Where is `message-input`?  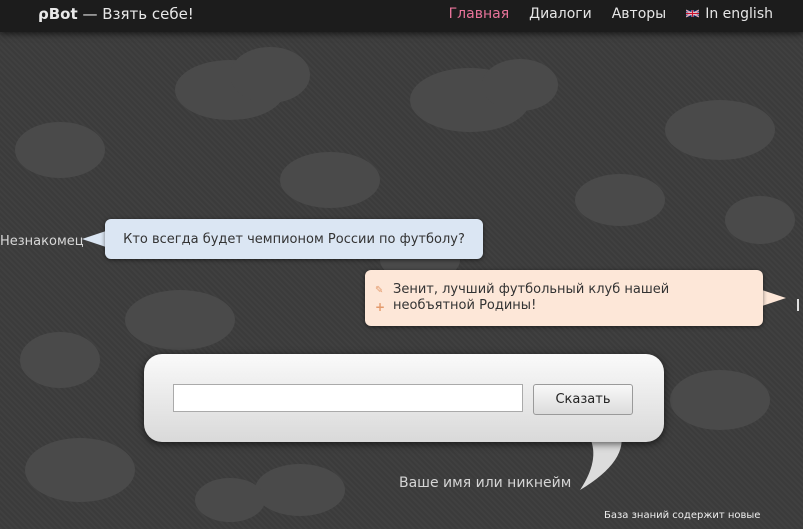 message-input is located at coordinates (348, 398).